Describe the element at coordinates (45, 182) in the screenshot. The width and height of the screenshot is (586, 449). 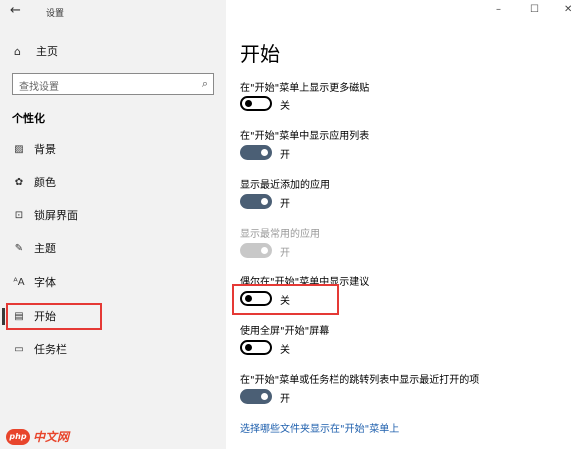
I see `sidebar-item-label: 颜色` at that location.